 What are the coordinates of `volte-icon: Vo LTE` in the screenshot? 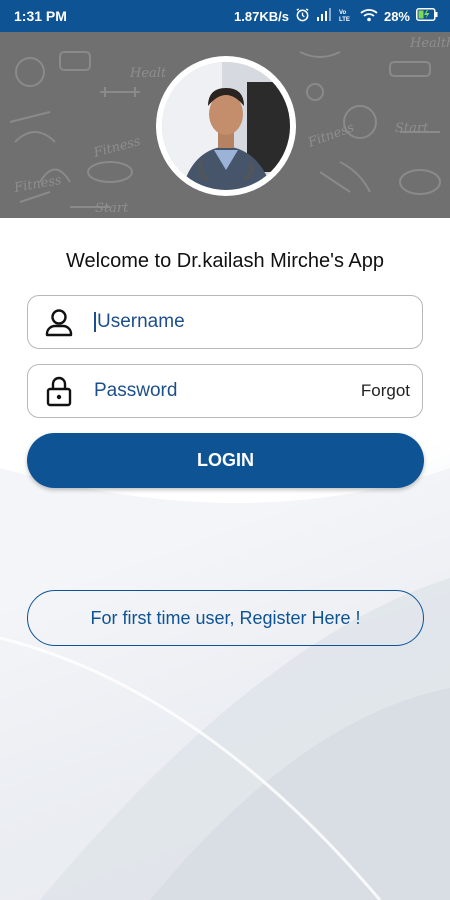 It's located at (346, 16).